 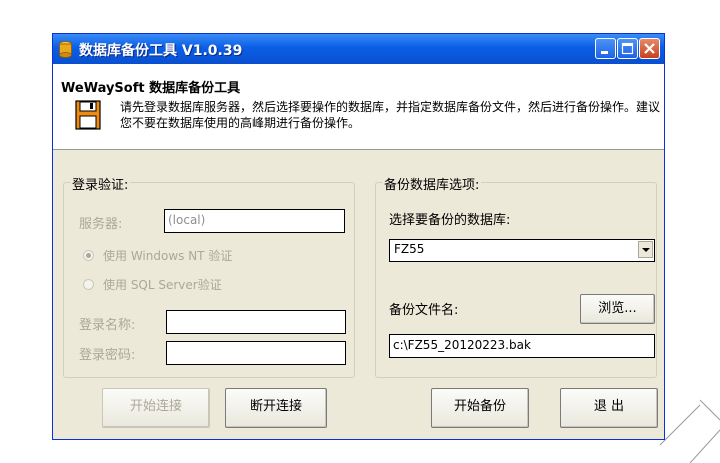 I want to click on maximize-button, so click(x=627, y=48).